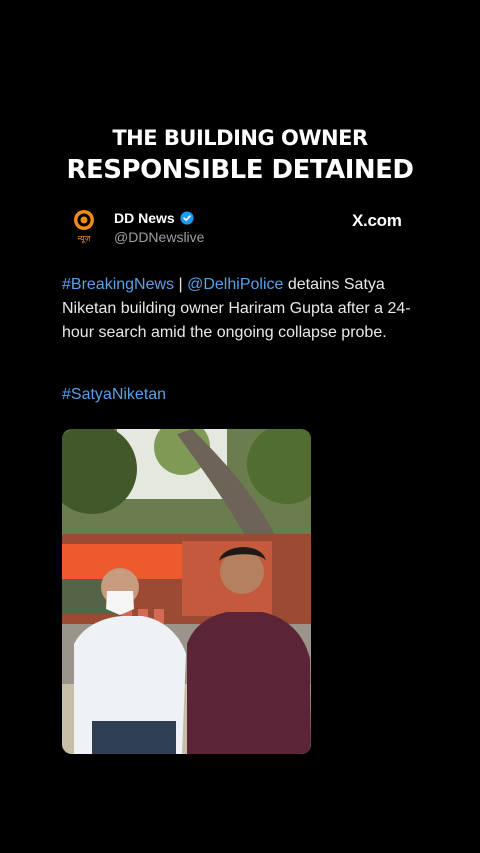 The width and height of the screenshot is (480, 853). What do you see at coordinates (240, 138) in the screenshot?
I see `headline-line-1: THE BUILDING OWNER` at bounding box center [240, 138].